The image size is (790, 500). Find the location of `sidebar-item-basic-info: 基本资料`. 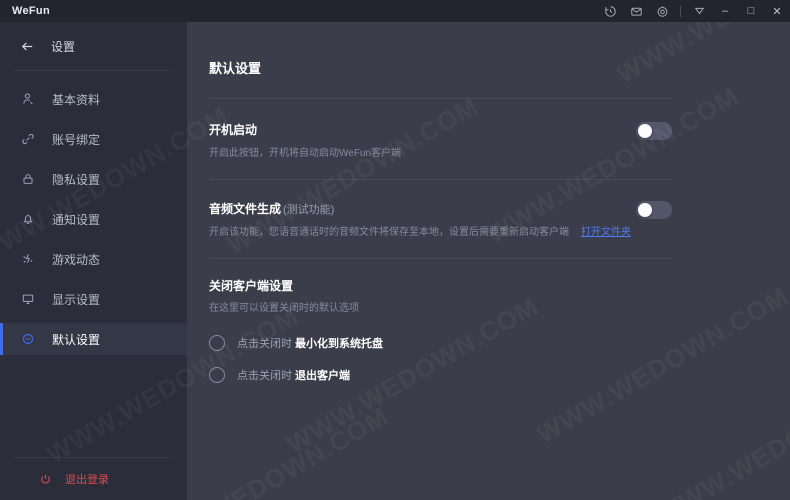

sidebar-item-basic-info: 基本资料 is located at coordinates (93, 99).